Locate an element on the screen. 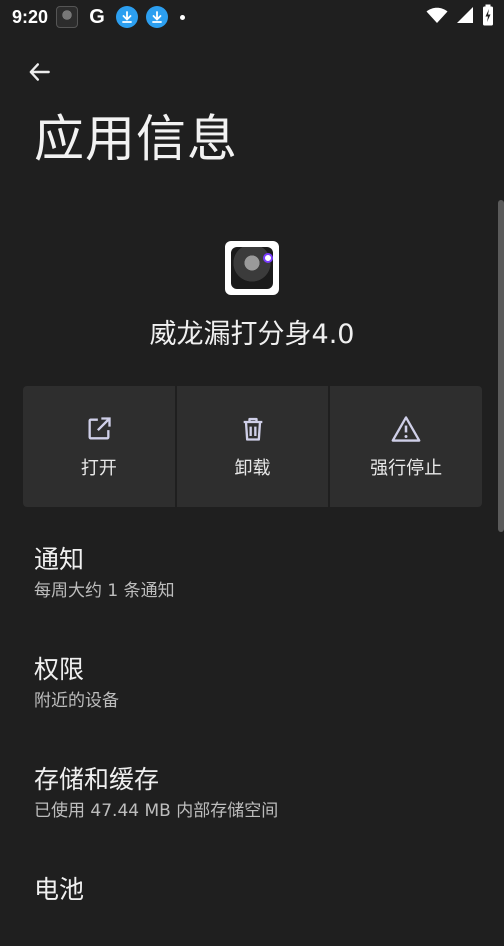 This screenshot has width=504, height=946. settings-item-title: 通知 is located at coordinates (59, 559).